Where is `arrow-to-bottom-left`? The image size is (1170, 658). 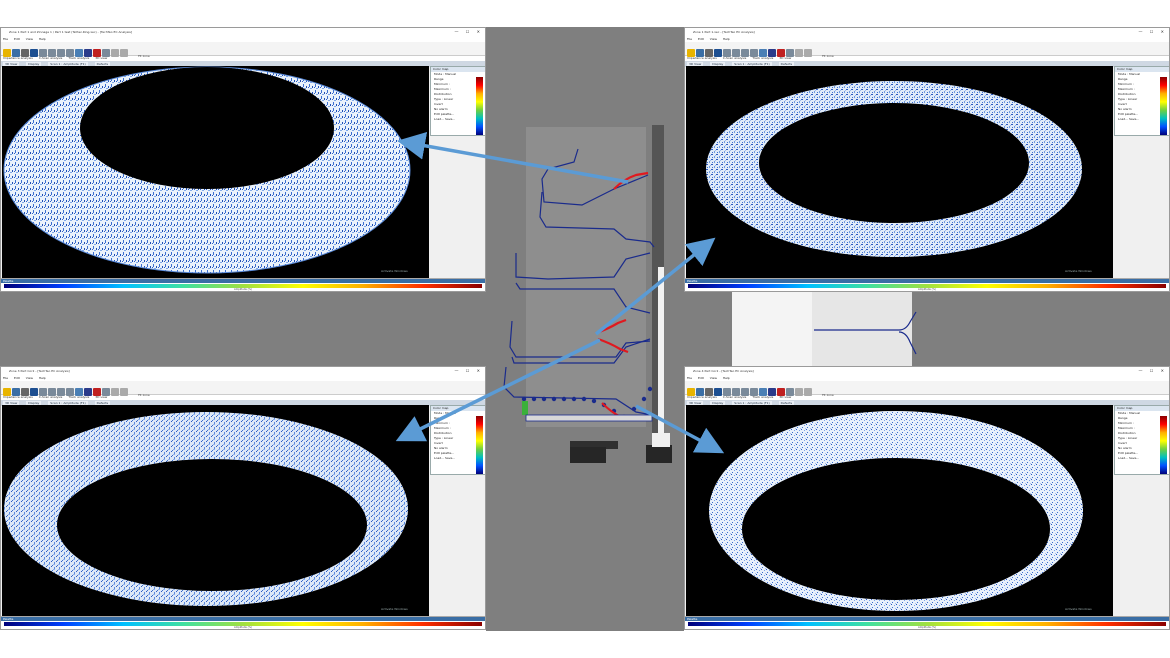
arrow-to-bottom-left is located at coordinates (498, 390).